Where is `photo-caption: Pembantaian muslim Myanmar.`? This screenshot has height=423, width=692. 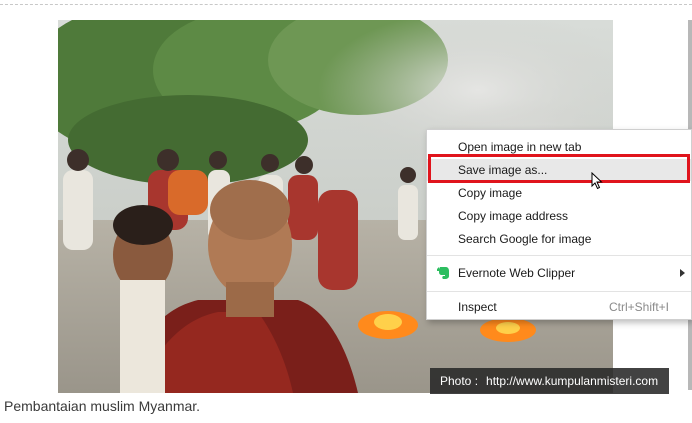
photo-caption: Pembantaian muslim Myanmar. is located at coordinates (102, 406).